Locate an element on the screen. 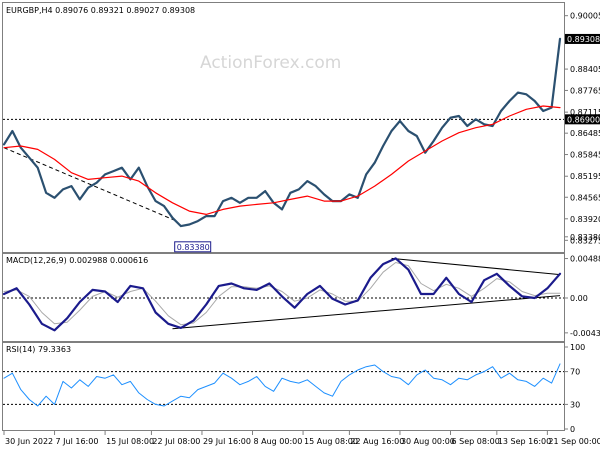 The image size is (600, 450). time-tick-label: 6 Sep 08:00 is located at coordinates (475, 441).